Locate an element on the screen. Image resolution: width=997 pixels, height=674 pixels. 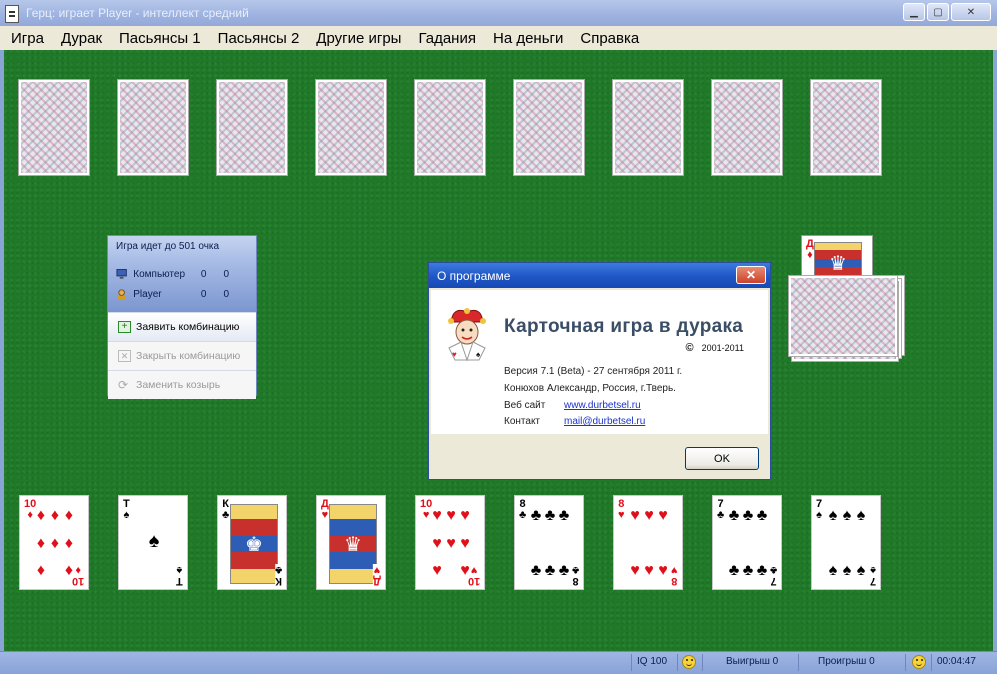
menu-durak: Дурак is located at coordinates (81, 38).